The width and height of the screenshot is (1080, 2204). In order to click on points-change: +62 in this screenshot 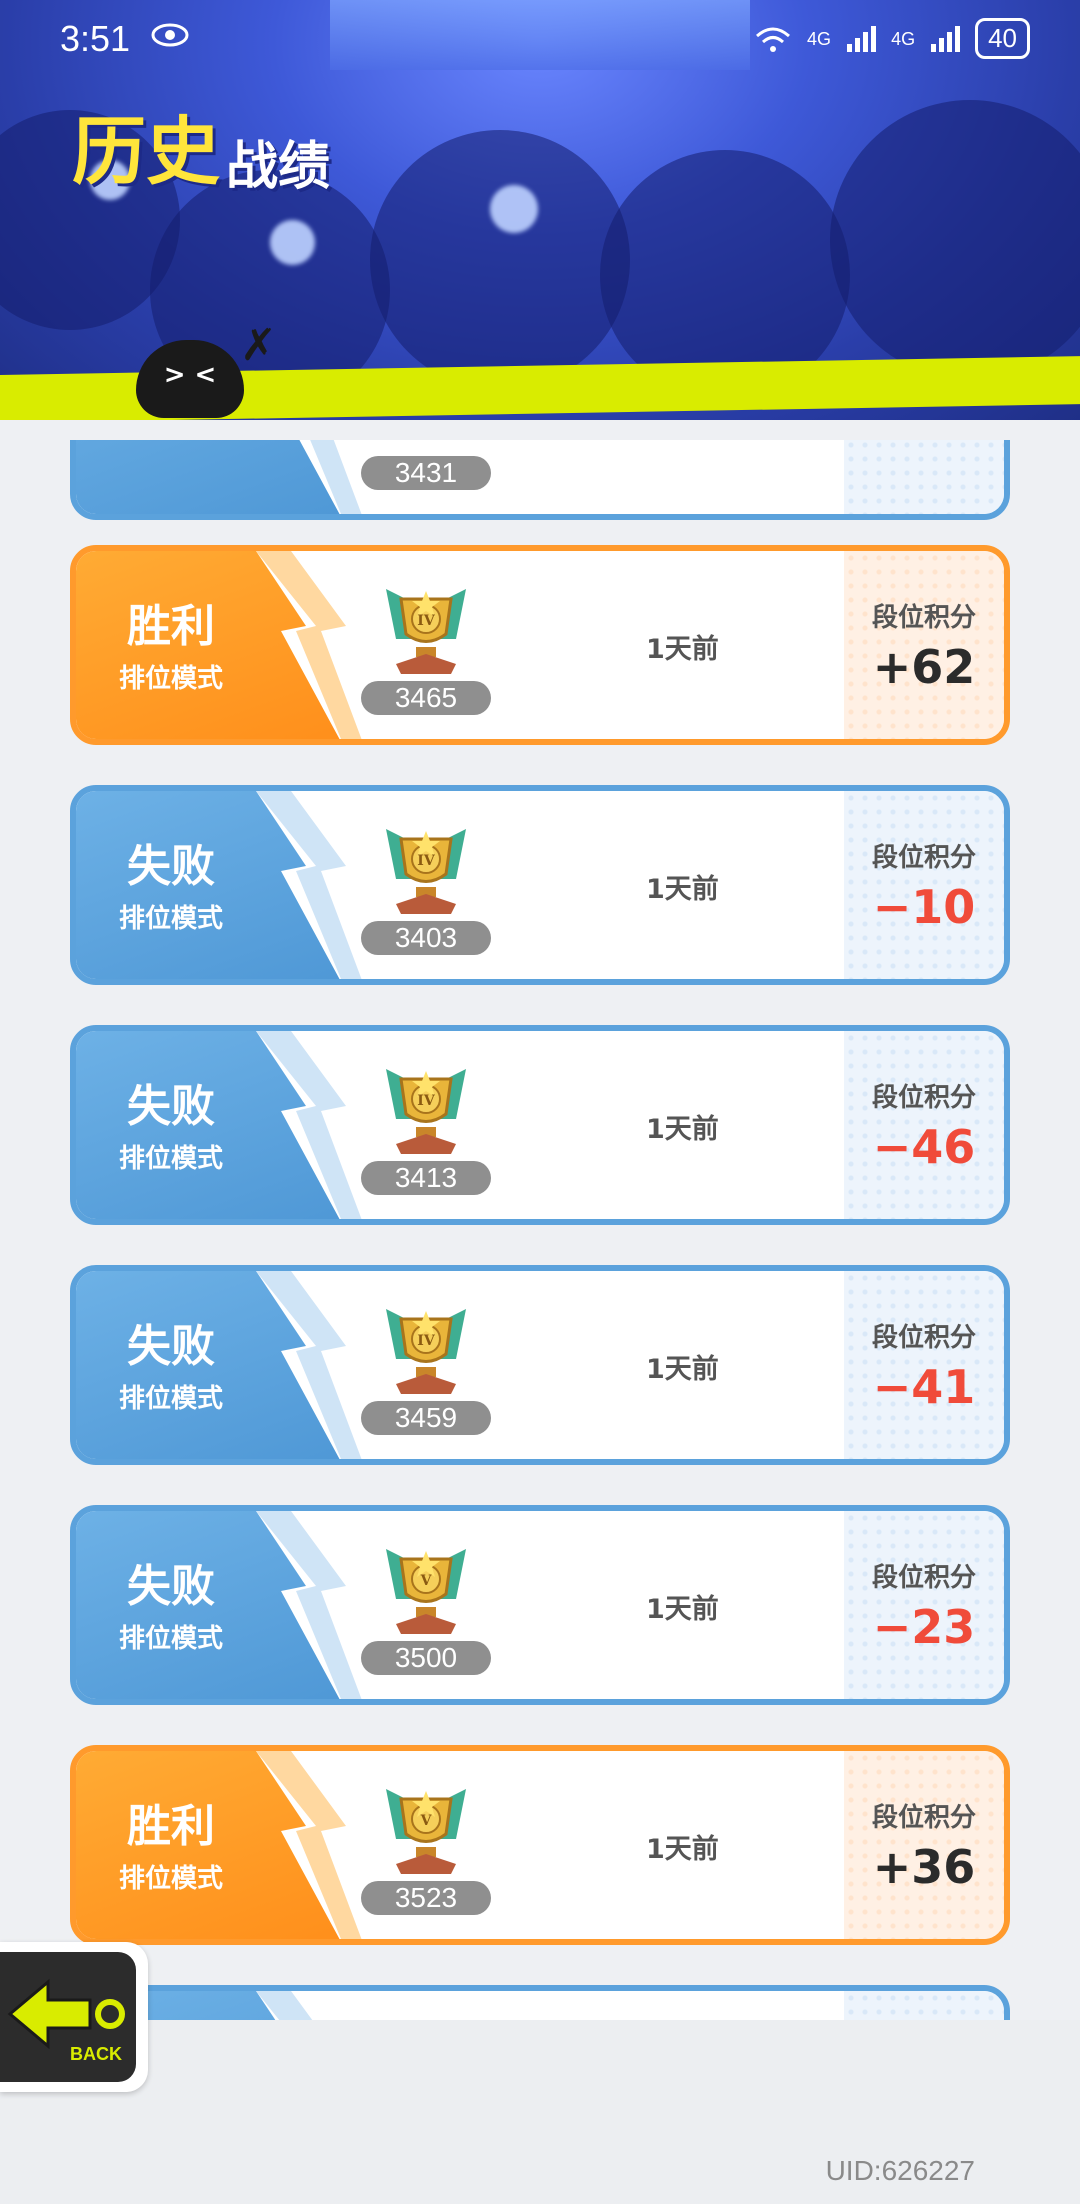, I will do `click(924, 666)`.